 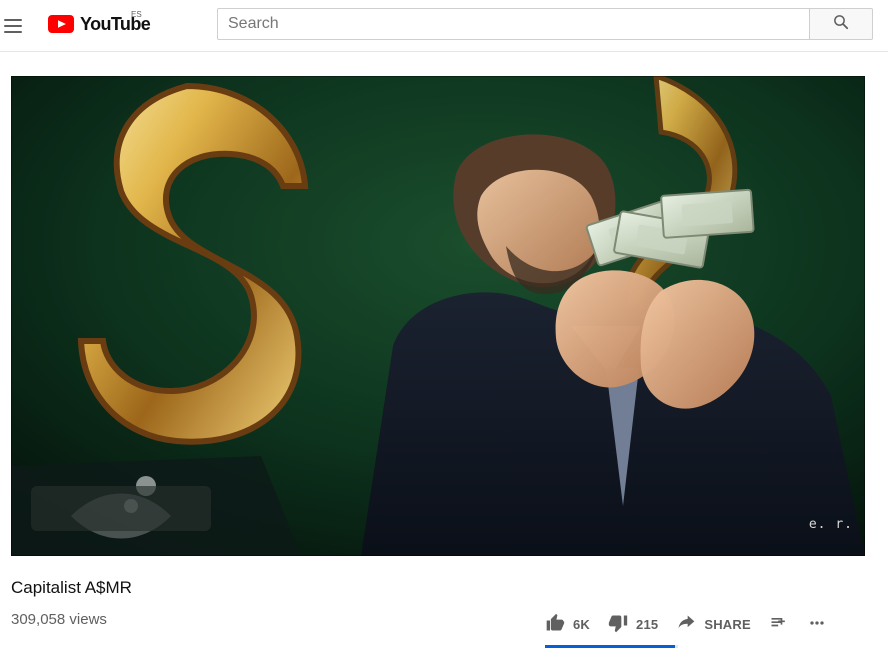 What do you see at coordinates (99, 23) in the screenshot?
I see `youtube-logo: YouTube ES` at bounding box center [99, 23].